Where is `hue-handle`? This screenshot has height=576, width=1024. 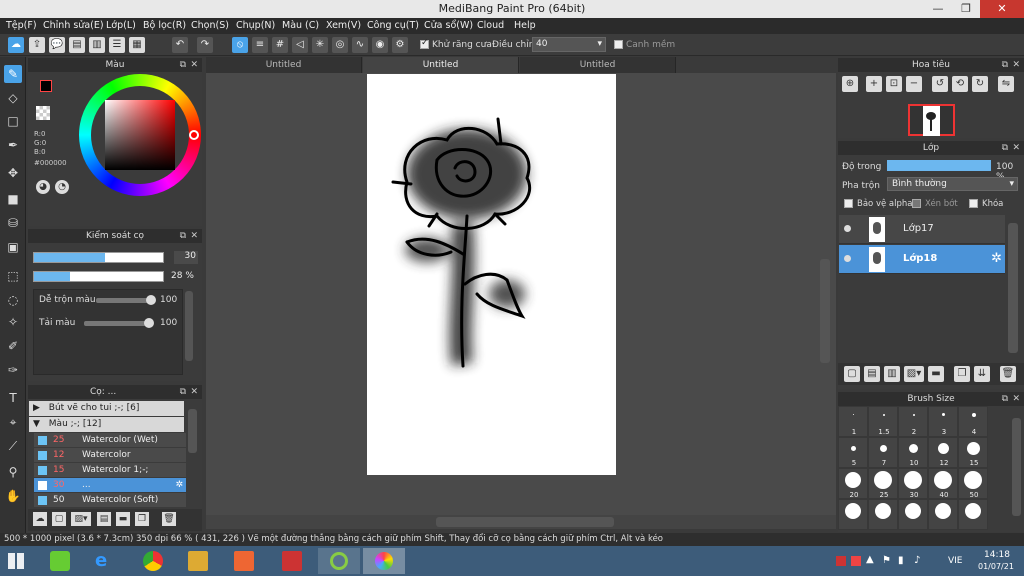 hue-handle is located at coordinates (194, 135).